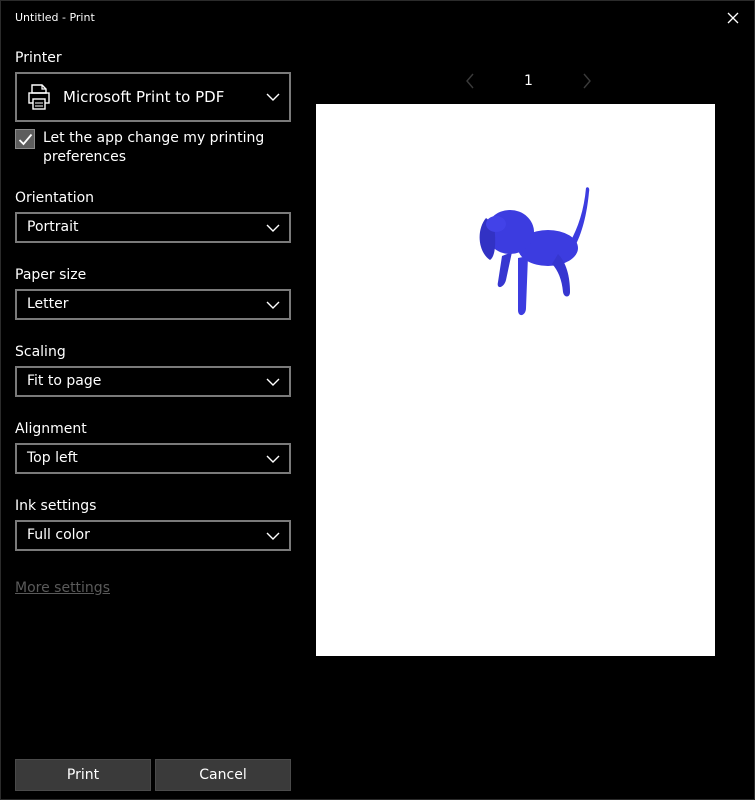  Describe the element at coordinates (153, 227) in the screenshot. I see `orientation-select: Portrait` at that location.